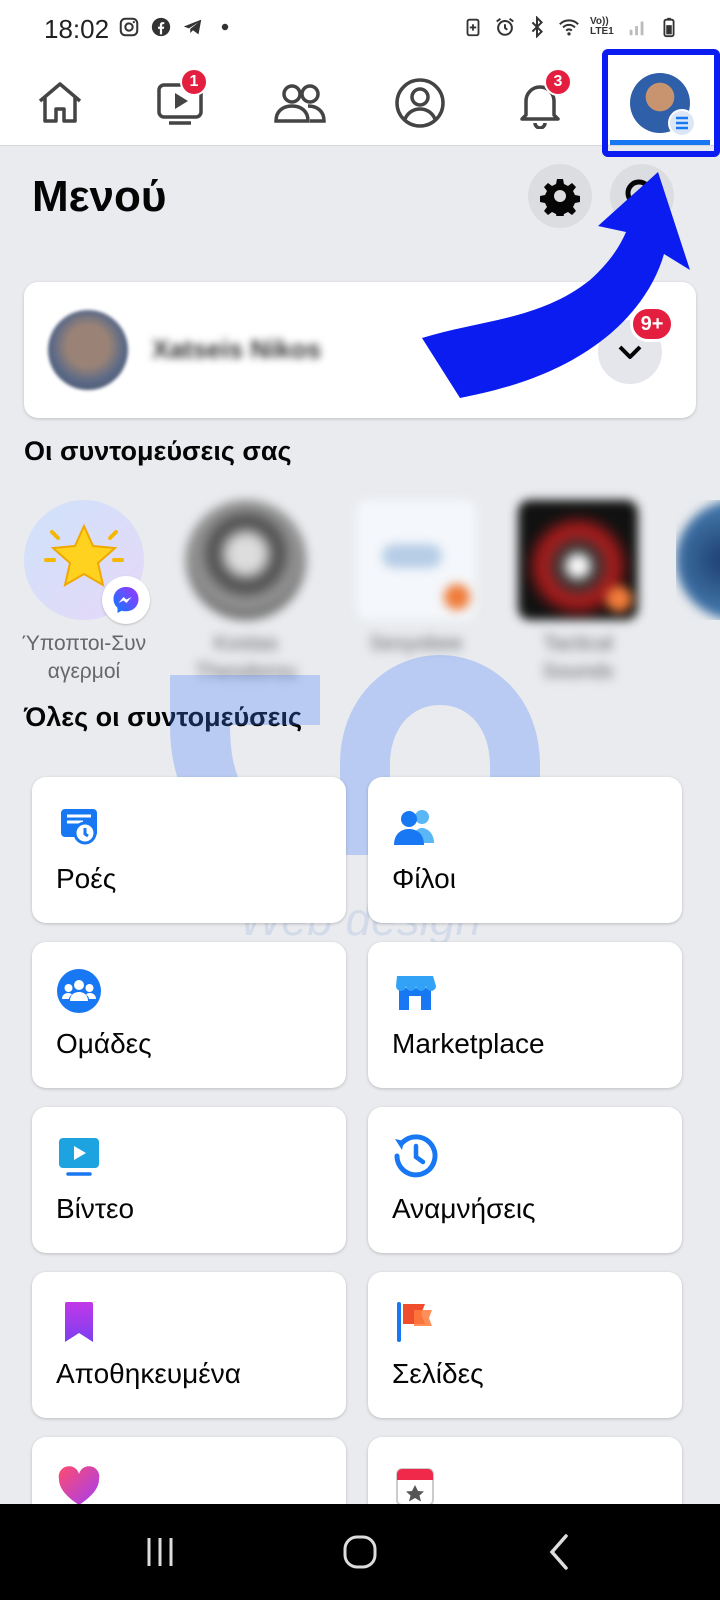  Describe the element at coordinates (163, 717) in the screenshot. I see `all-shortcuts-title: Όλες οι συντομεύσεις` at that location.